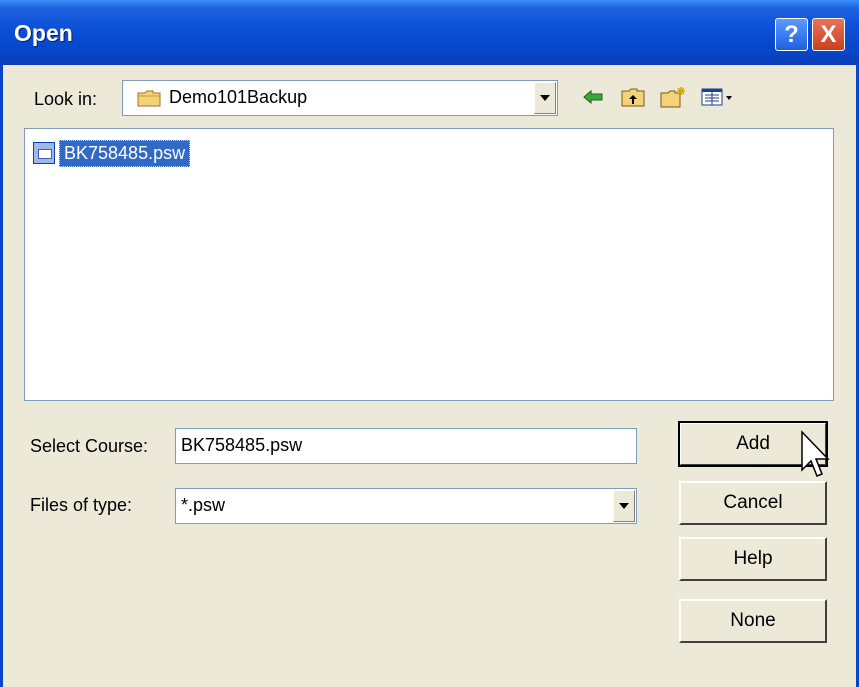  I want to click on mouse-cursor-icon, so click(815, 453).